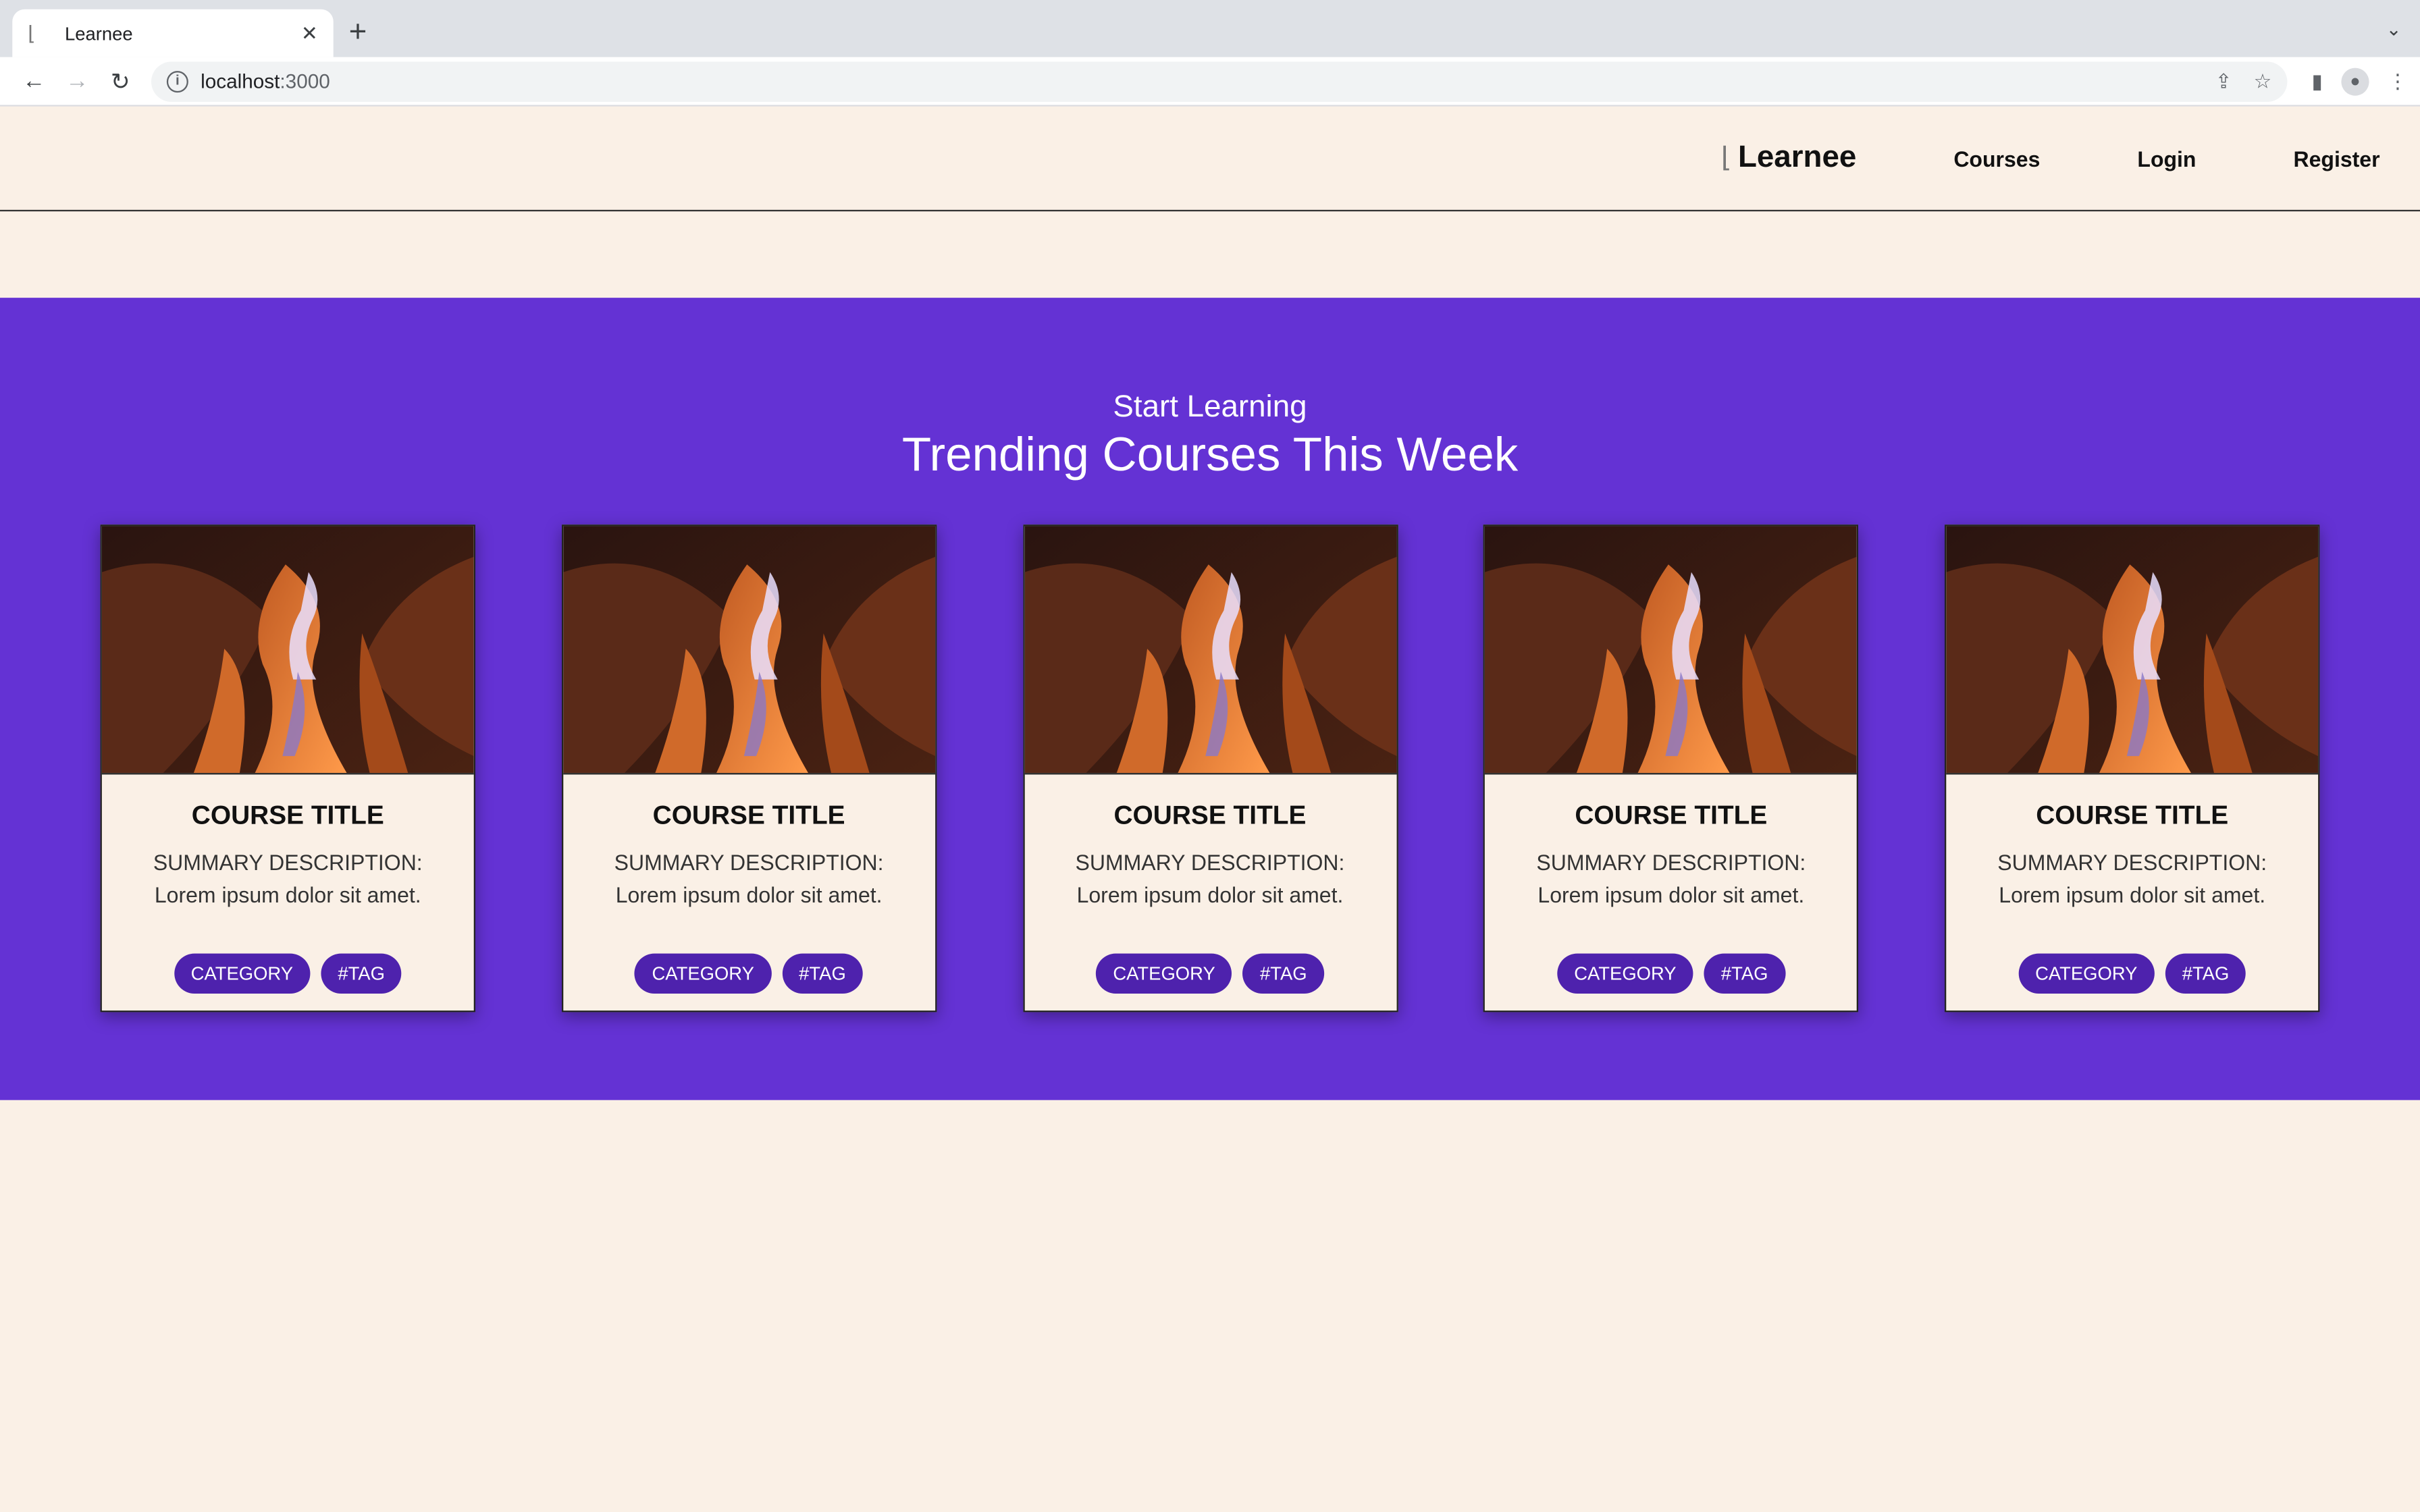 The image size is (2420, 1512). Describe the element at coordinates (2336, 158) in the screenshot. I see `nav-link-register: Register` at that location.